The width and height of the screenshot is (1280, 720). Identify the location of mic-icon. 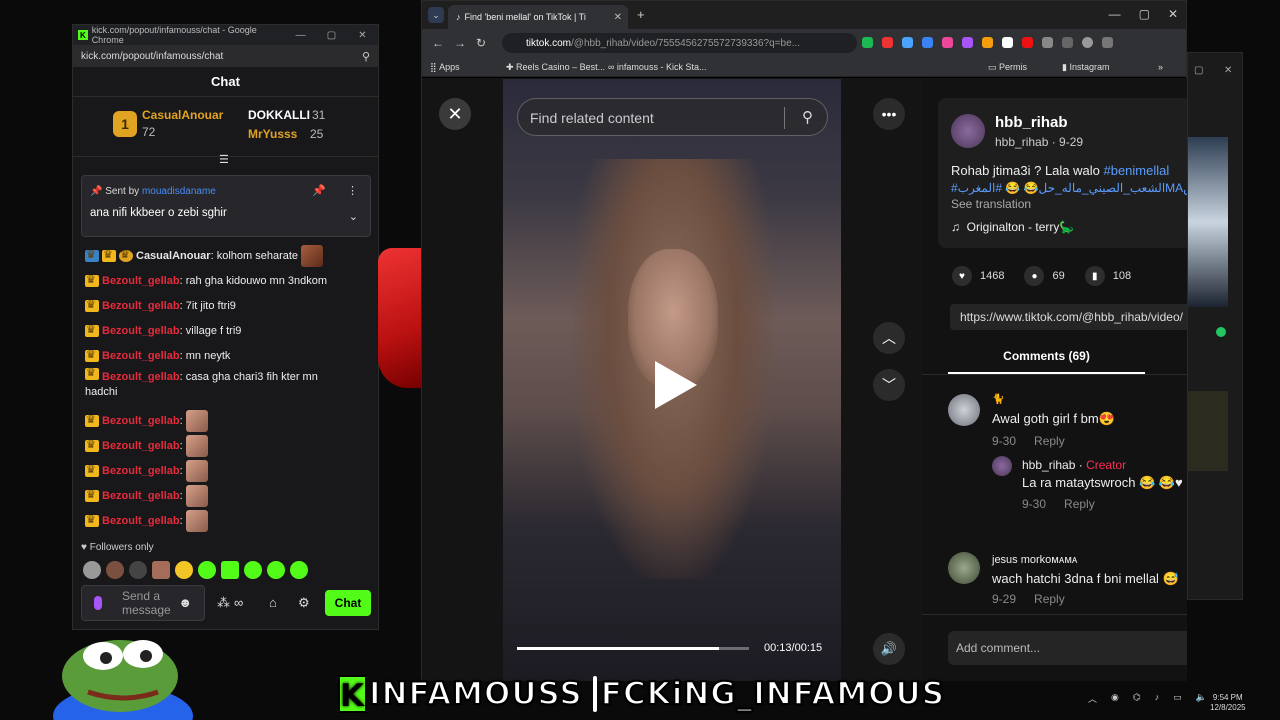
(98, 603).